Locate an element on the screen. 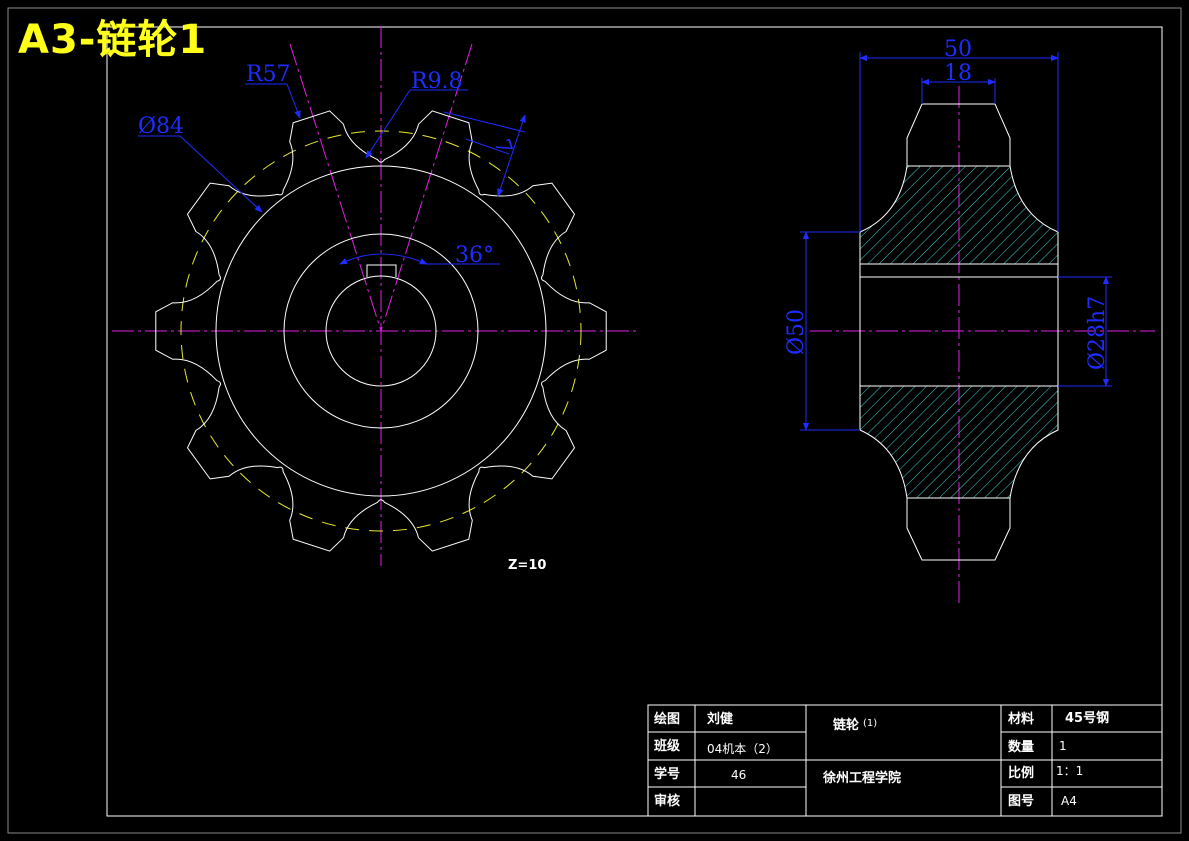  eighteen-label: 18 is located at coordinates (958, 73).